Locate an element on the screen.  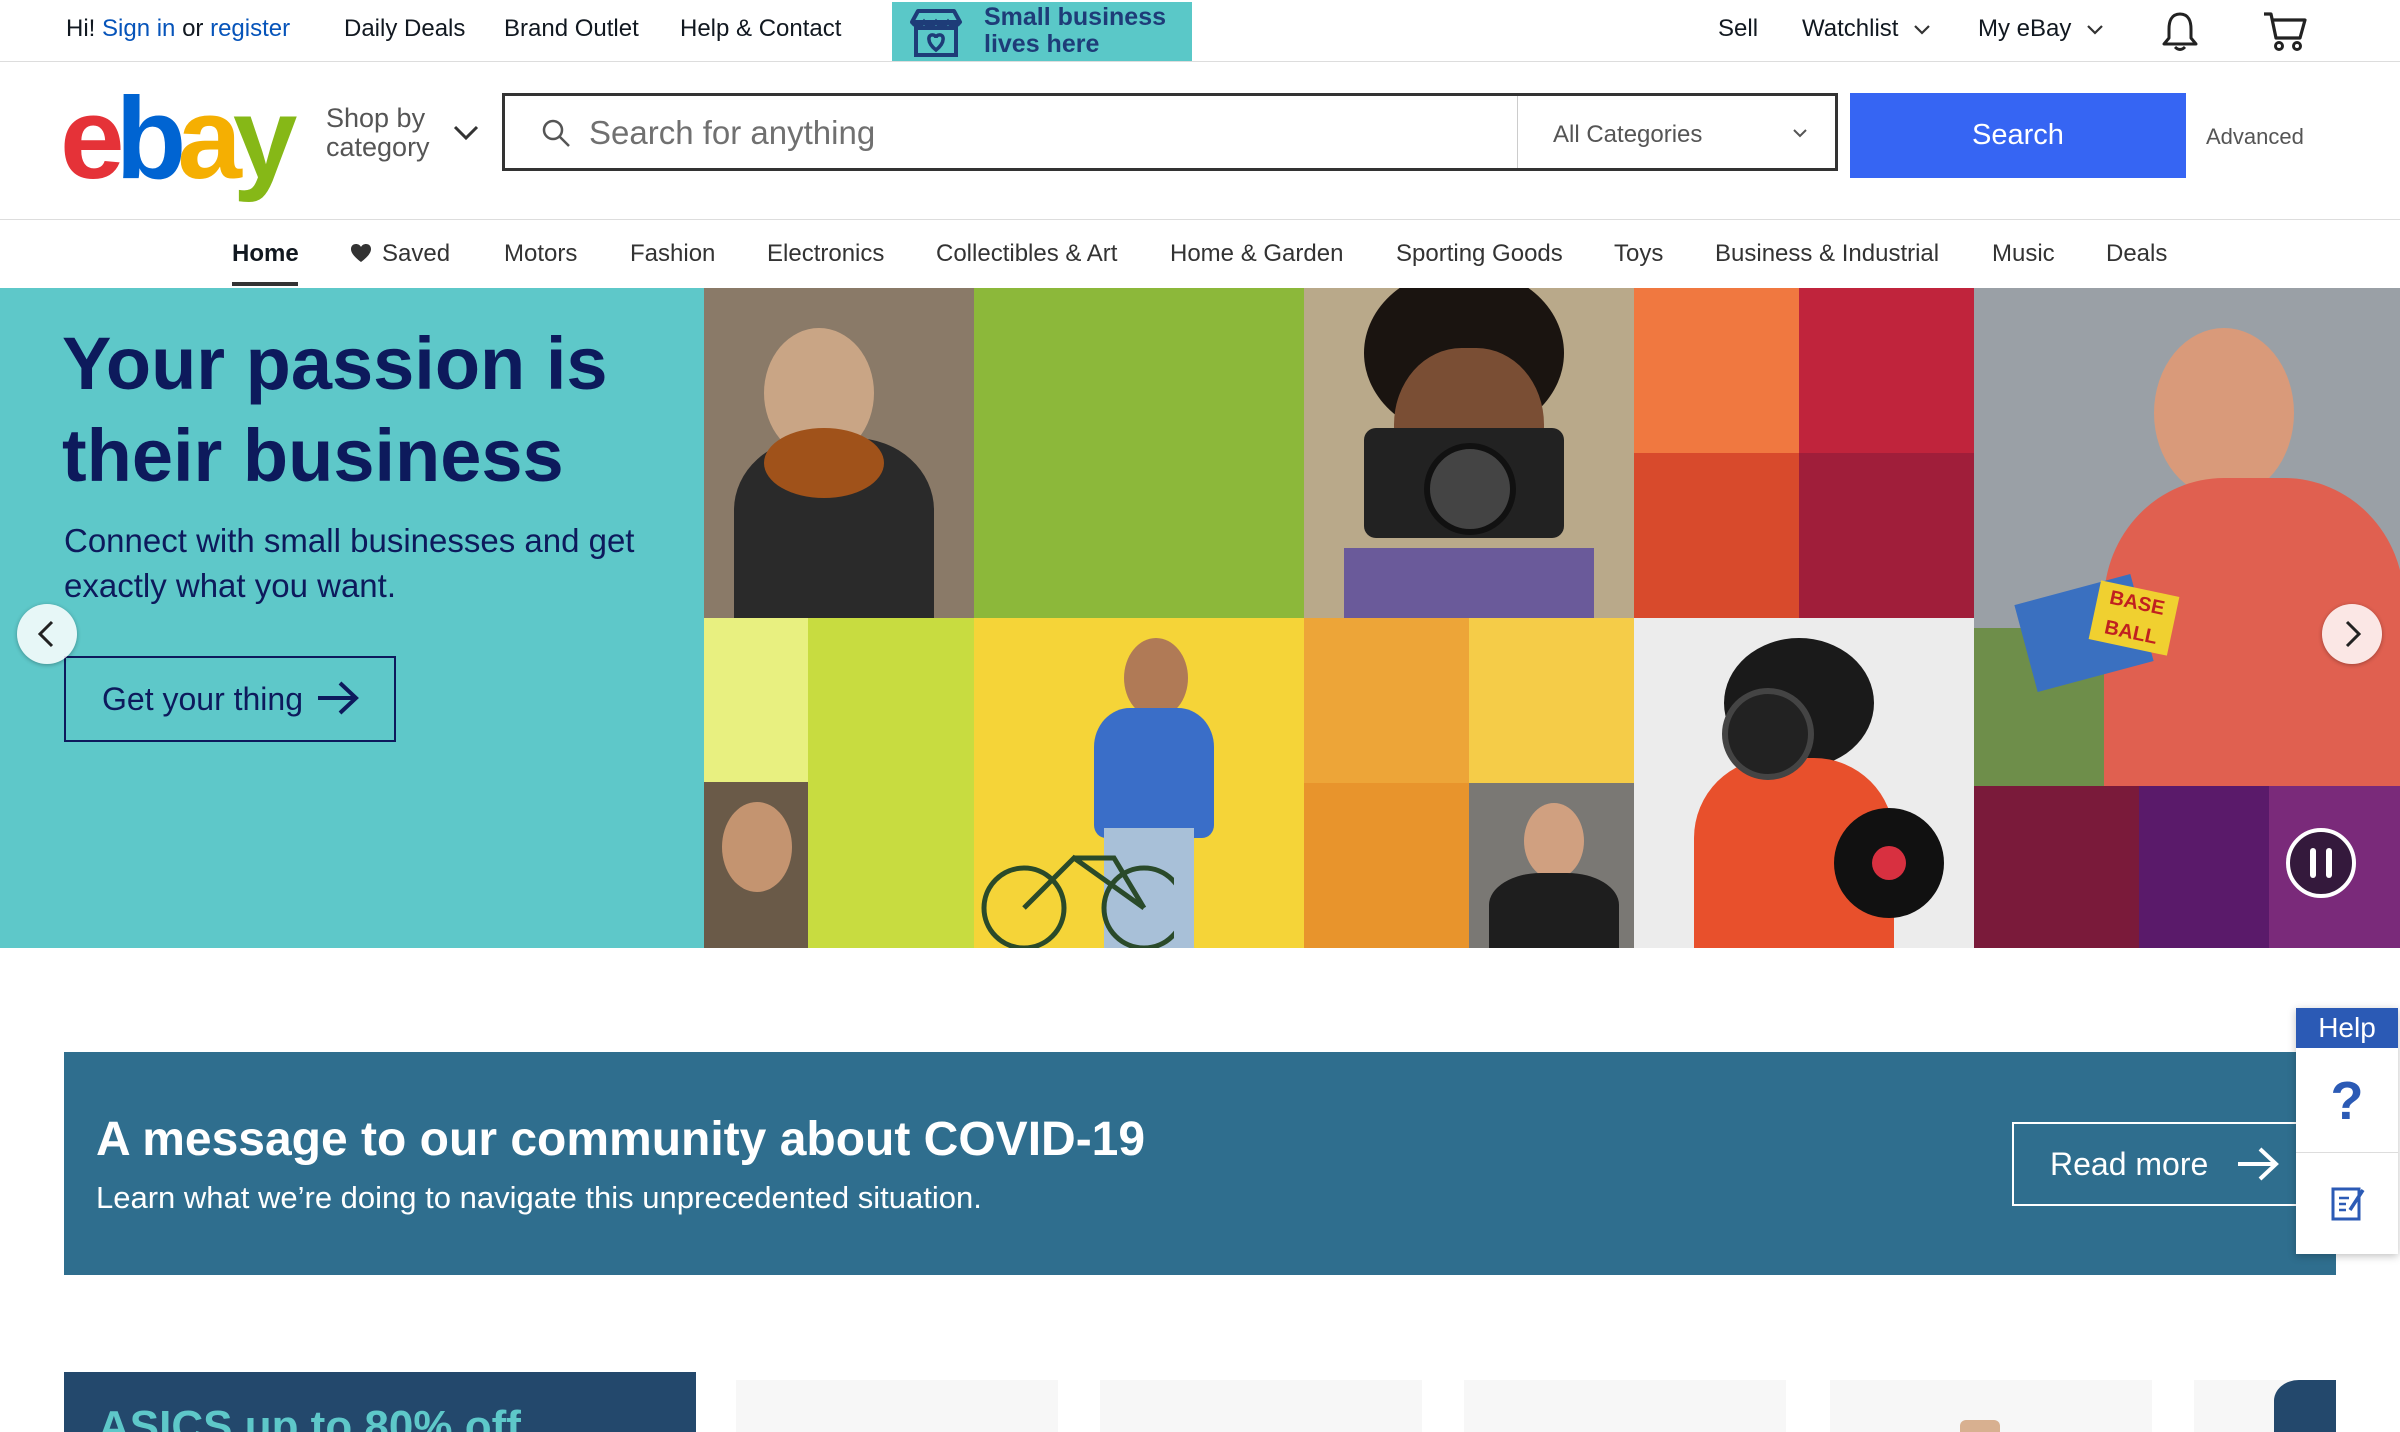
category-select-value: All Categories is located at coordinates (1628, 134).